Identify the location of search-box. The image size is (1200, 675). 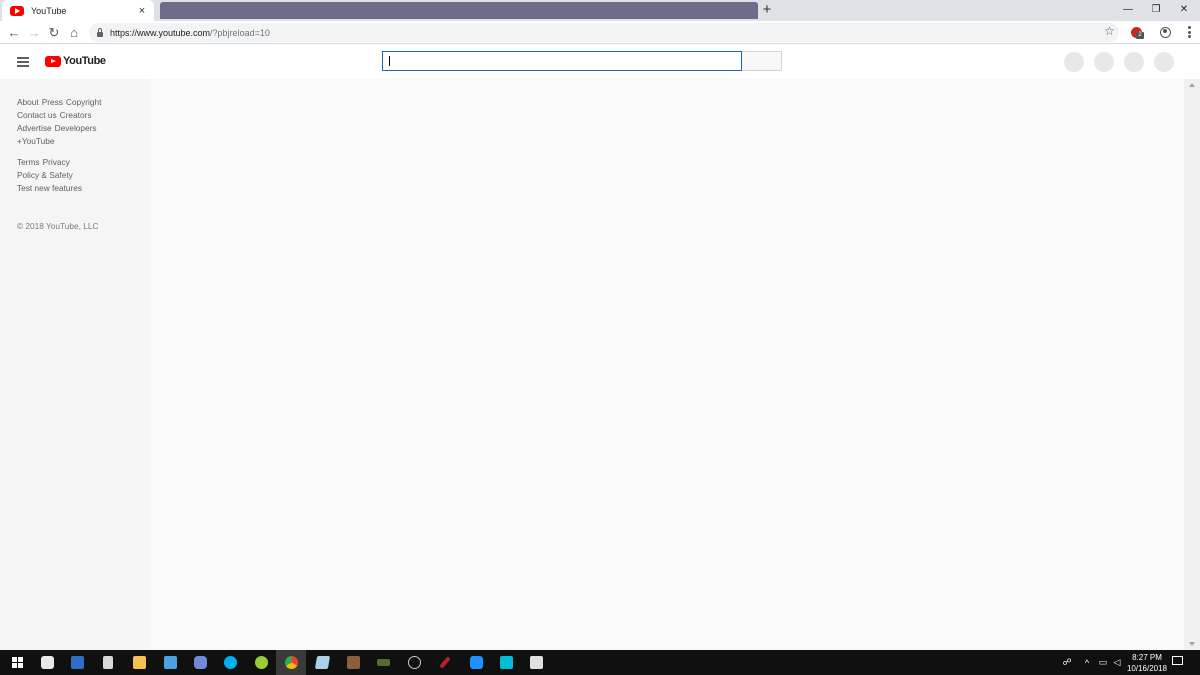
(562, 61).